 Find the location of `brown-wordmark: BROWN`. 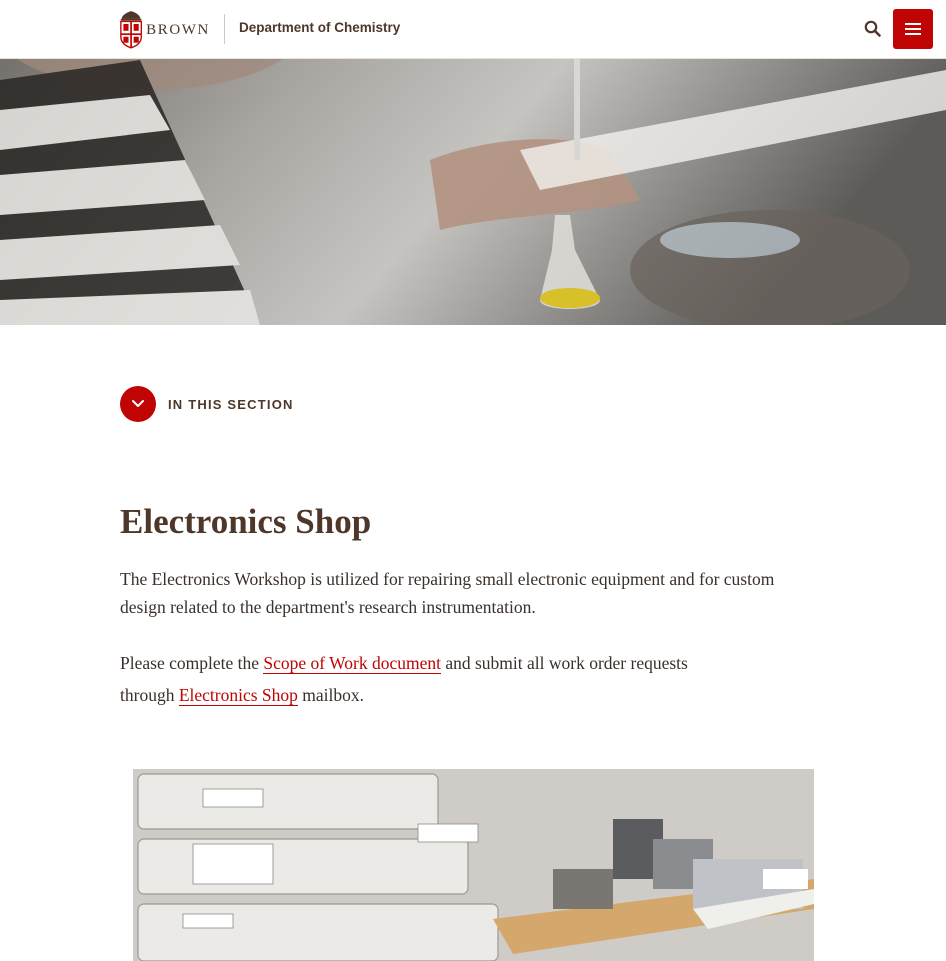

brown-wordmark: BROWN is located at coordinates (178, 29).